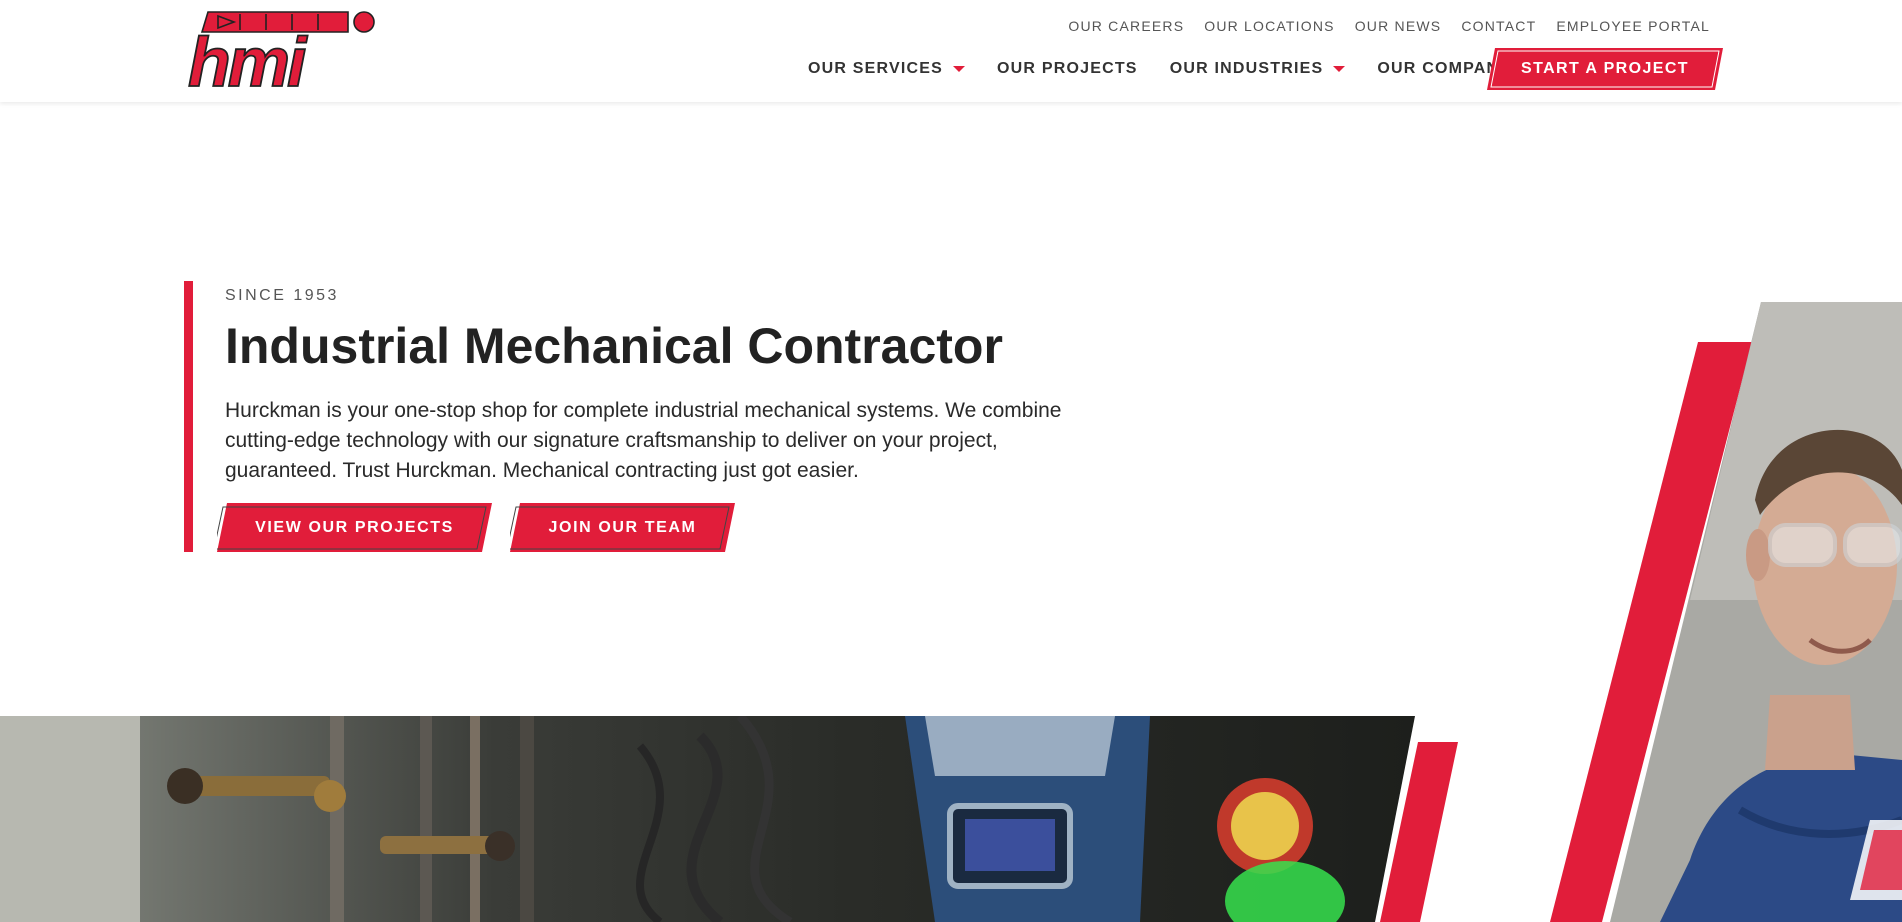 The width and height of the screenshot is (1902, 922). I want to click on nav-item-industries: OUR INDUSTRIES, so click(1258, 69).